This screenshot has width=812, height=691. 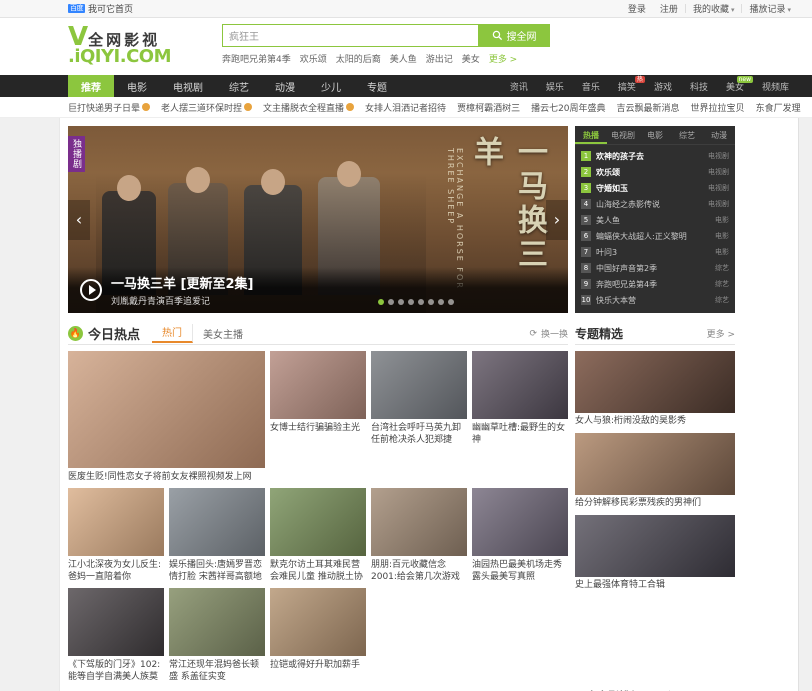 I want to click on news-link: 巨打快递男子日晕, so click(x=114, y=107).